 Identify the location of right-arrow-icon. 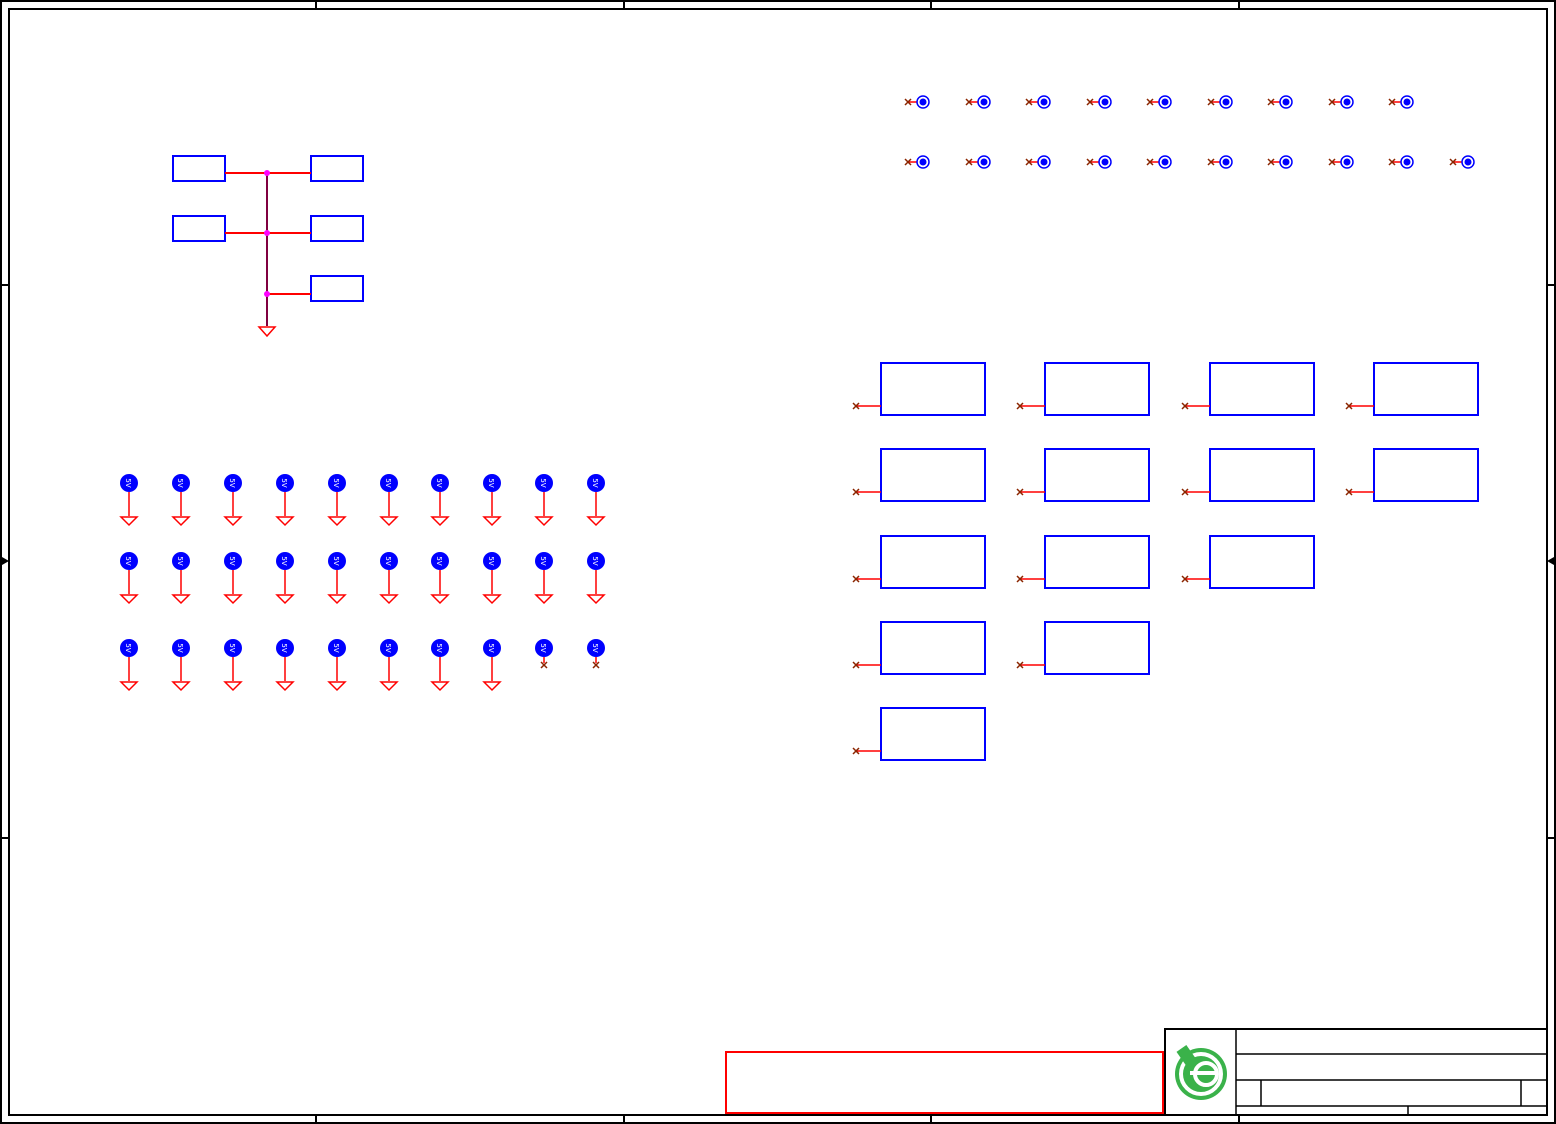
(1550, 561).